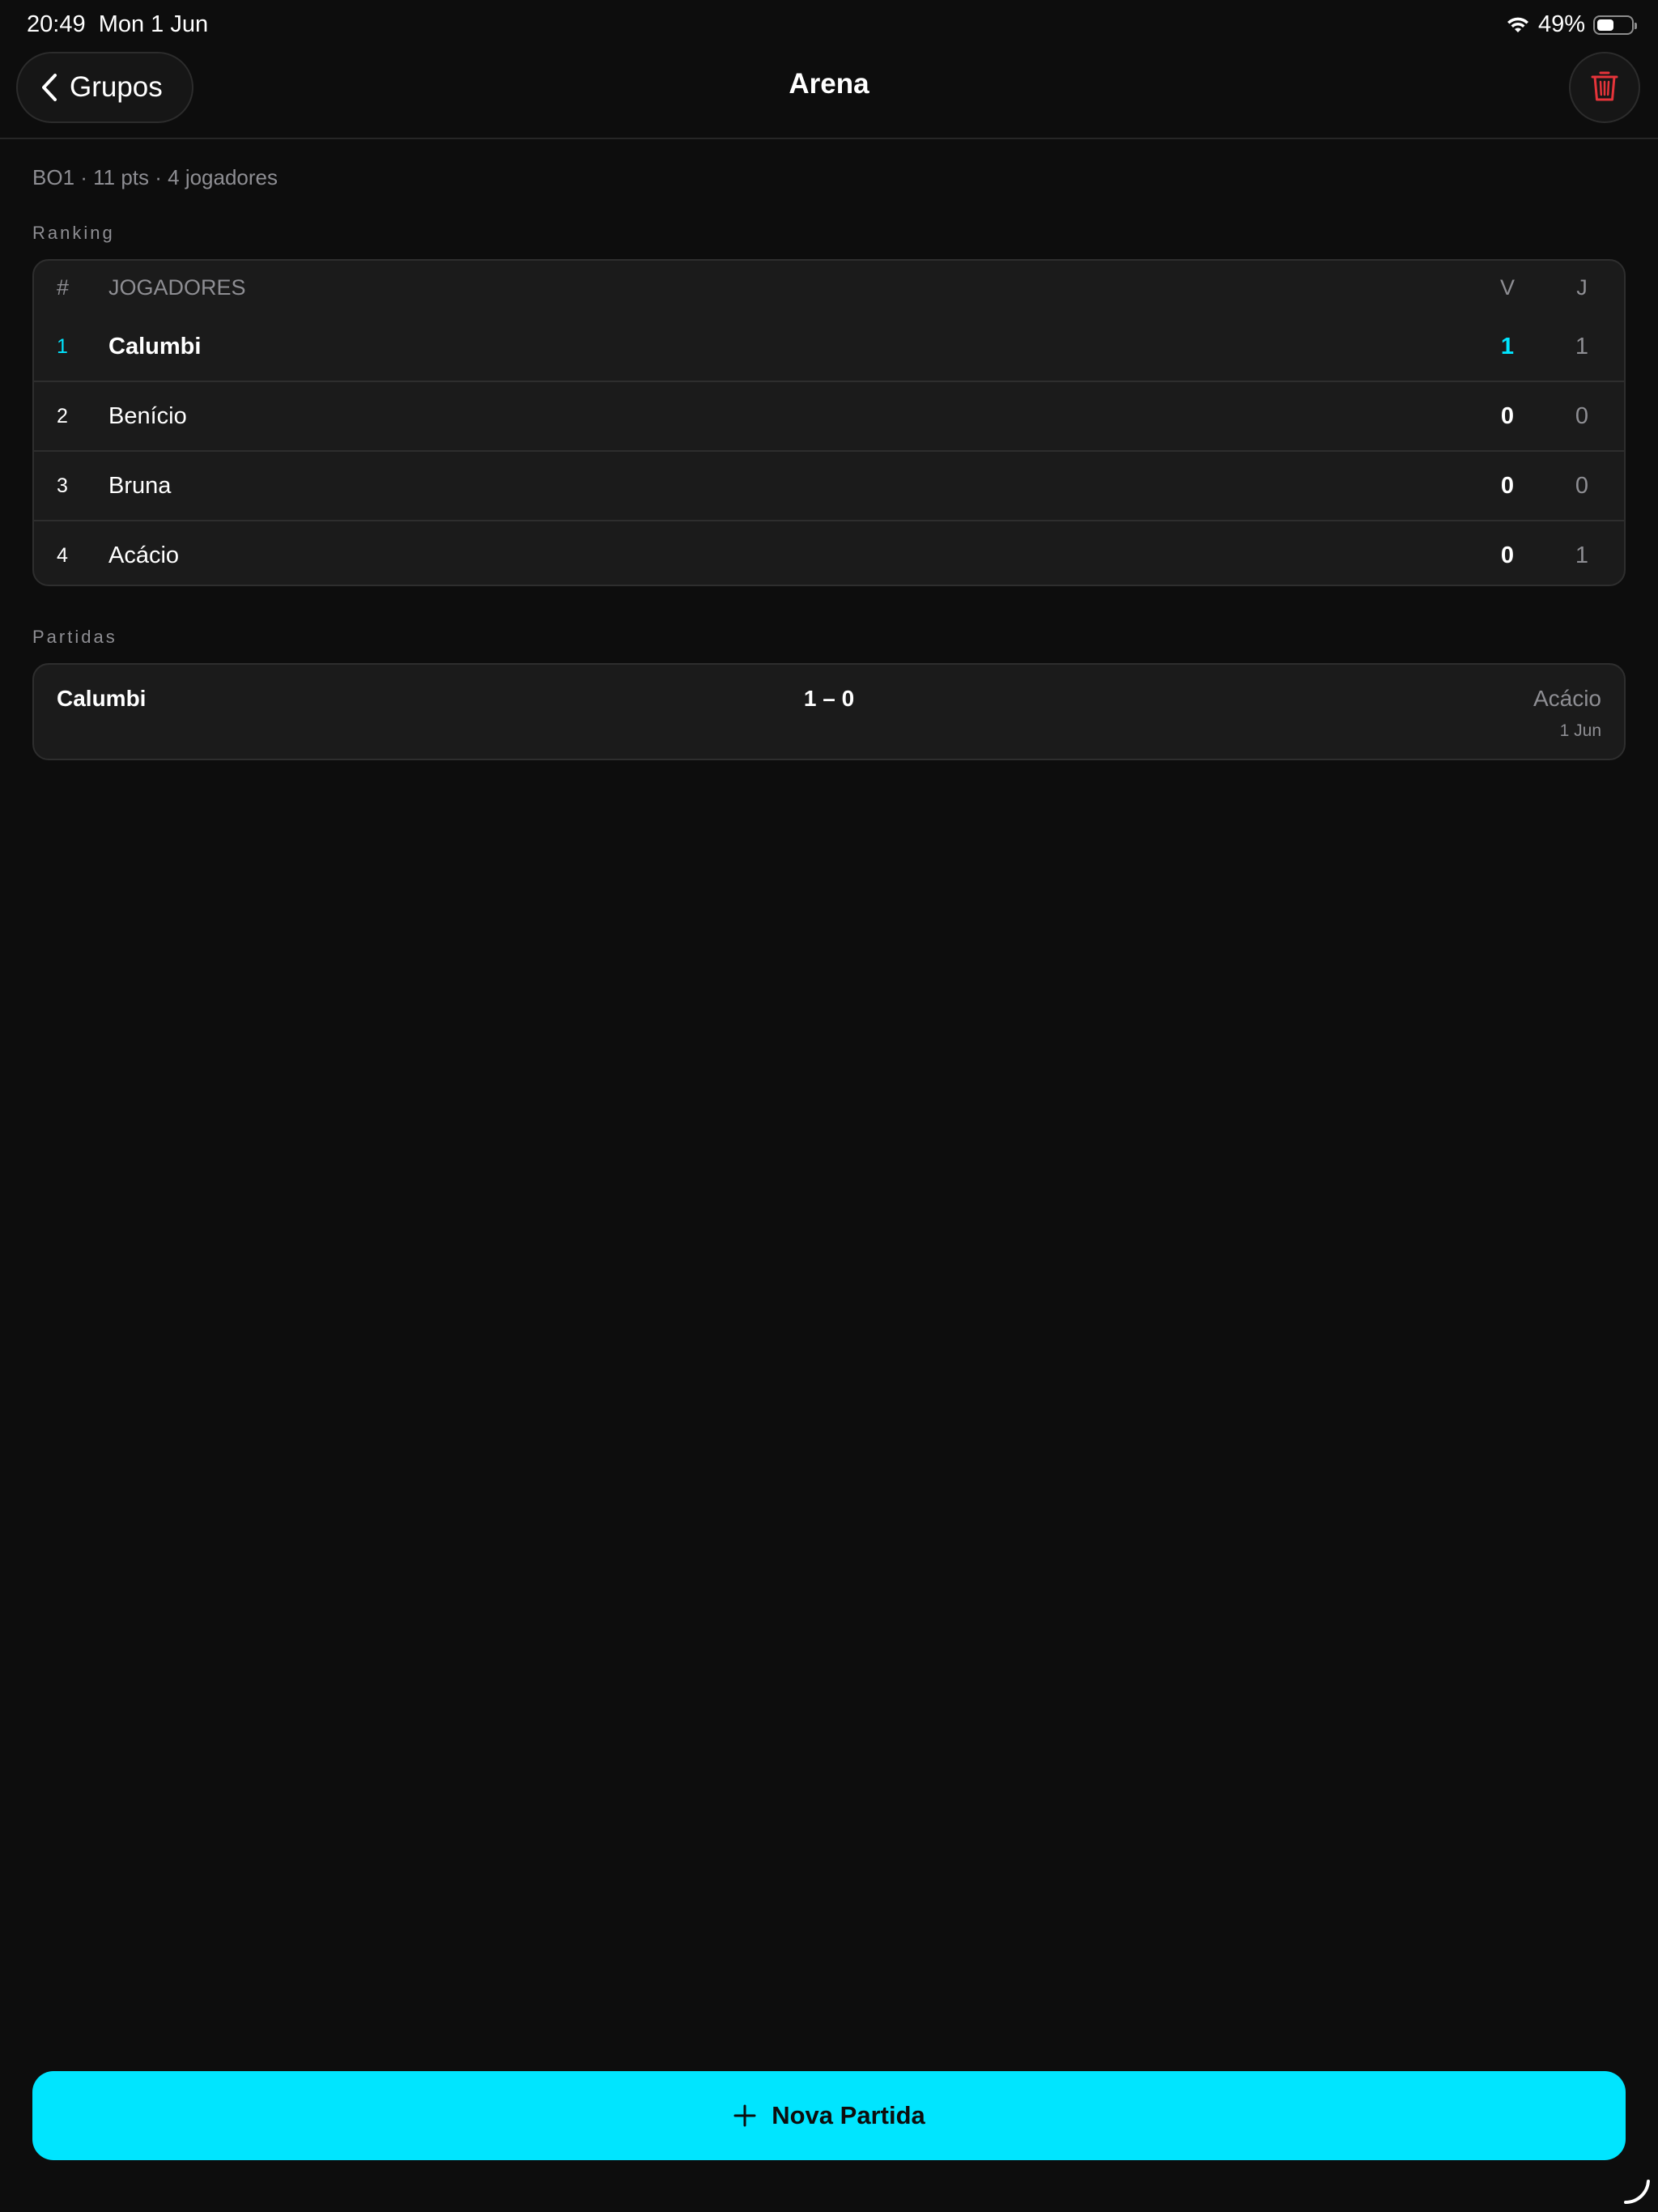 Image resolution: width=1658 pixels, height=2212 pixels. What do you see at coordinates (62, 417) in the screenshot?
I see `player-rank: 2` at bounding box center [62, 417].